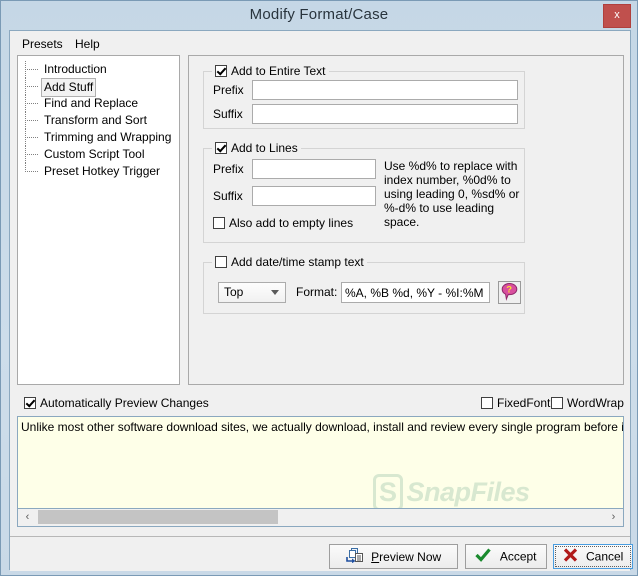  Describe the element at coordinates (234, 292) in the screenshot. I see `date-position-value: Top` at that location.